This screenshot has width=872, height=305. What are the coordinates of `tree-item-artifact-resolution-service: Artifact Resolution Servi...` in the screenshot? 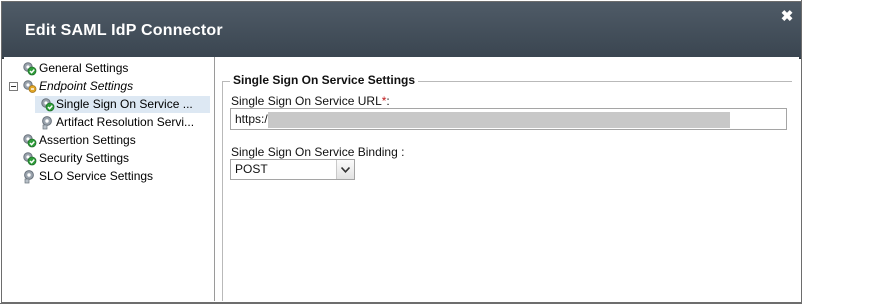 It's located at (122, 122).